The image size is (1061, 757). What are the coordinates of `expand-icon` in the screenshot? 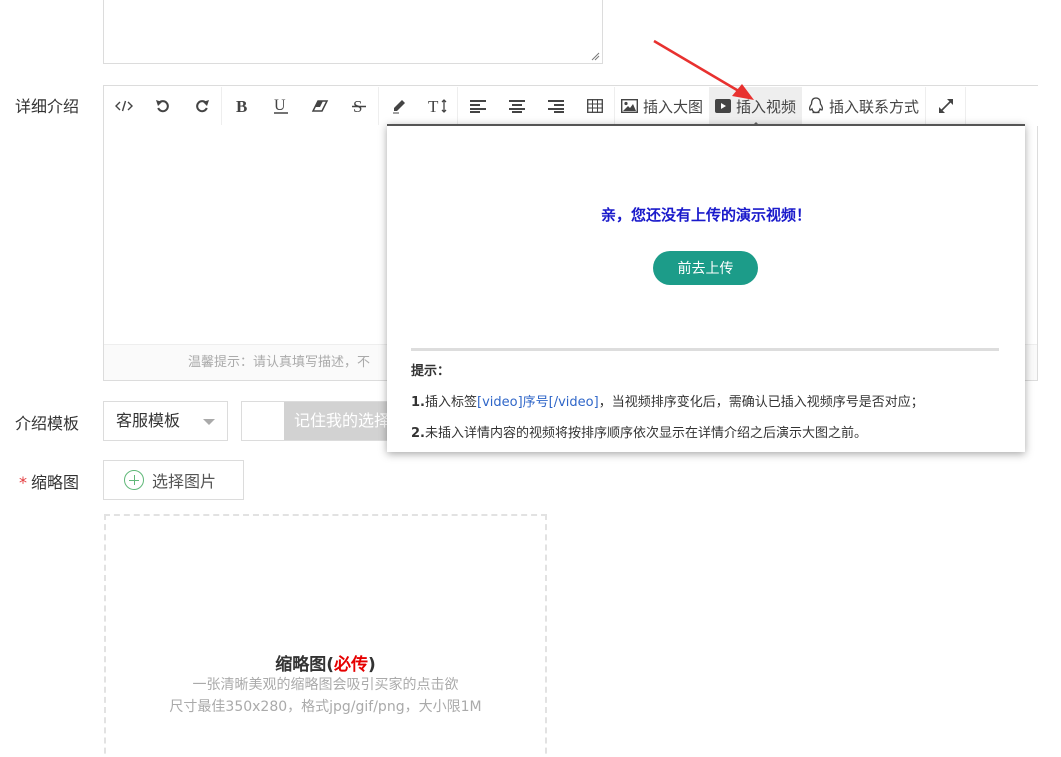 It's located at (945, 106).